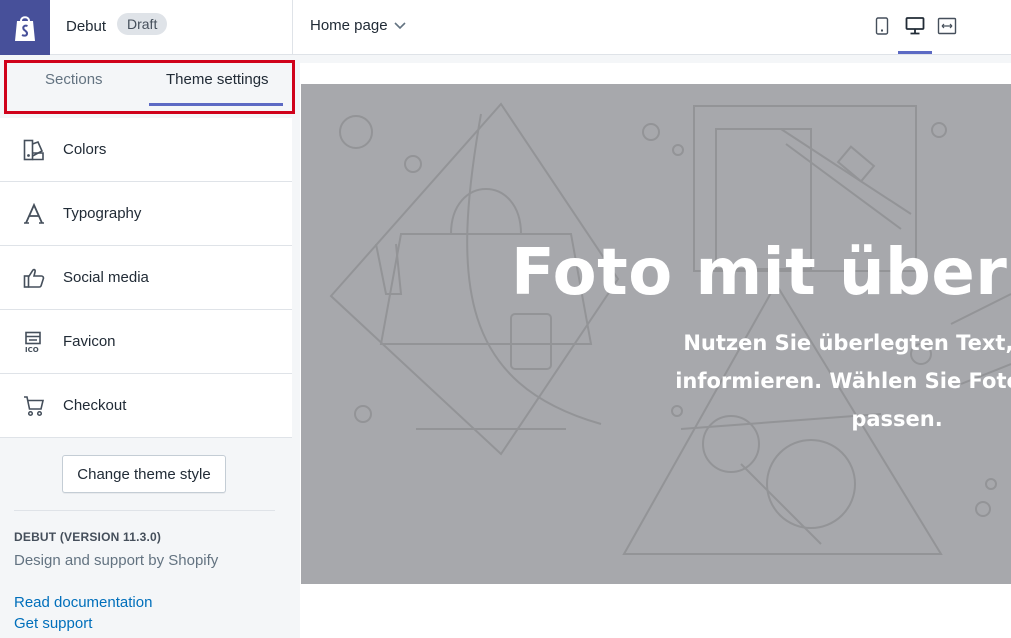  Describe the element at coordinates (146, 150) in the screenshot. I see `sidebar-item-colors: Colors` at that location.